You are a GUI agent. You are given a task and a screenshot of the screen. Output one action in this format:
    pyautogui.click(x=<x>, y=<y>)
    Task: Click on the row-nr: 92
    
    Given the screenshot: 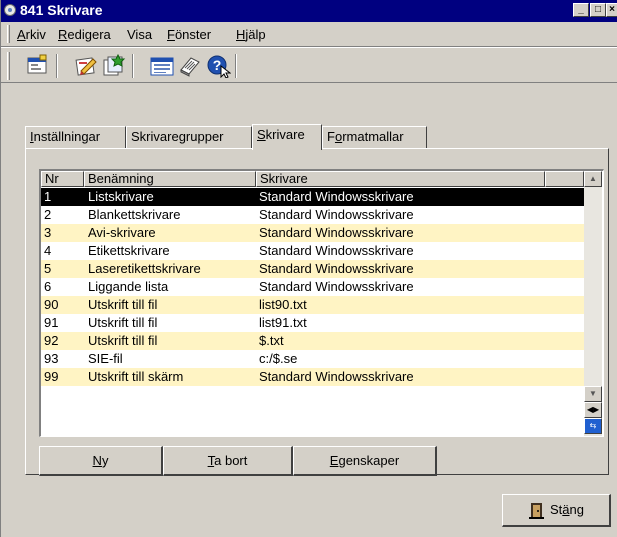 What is the action you would take?
    pyautogui.click(x=51, y=340)
    